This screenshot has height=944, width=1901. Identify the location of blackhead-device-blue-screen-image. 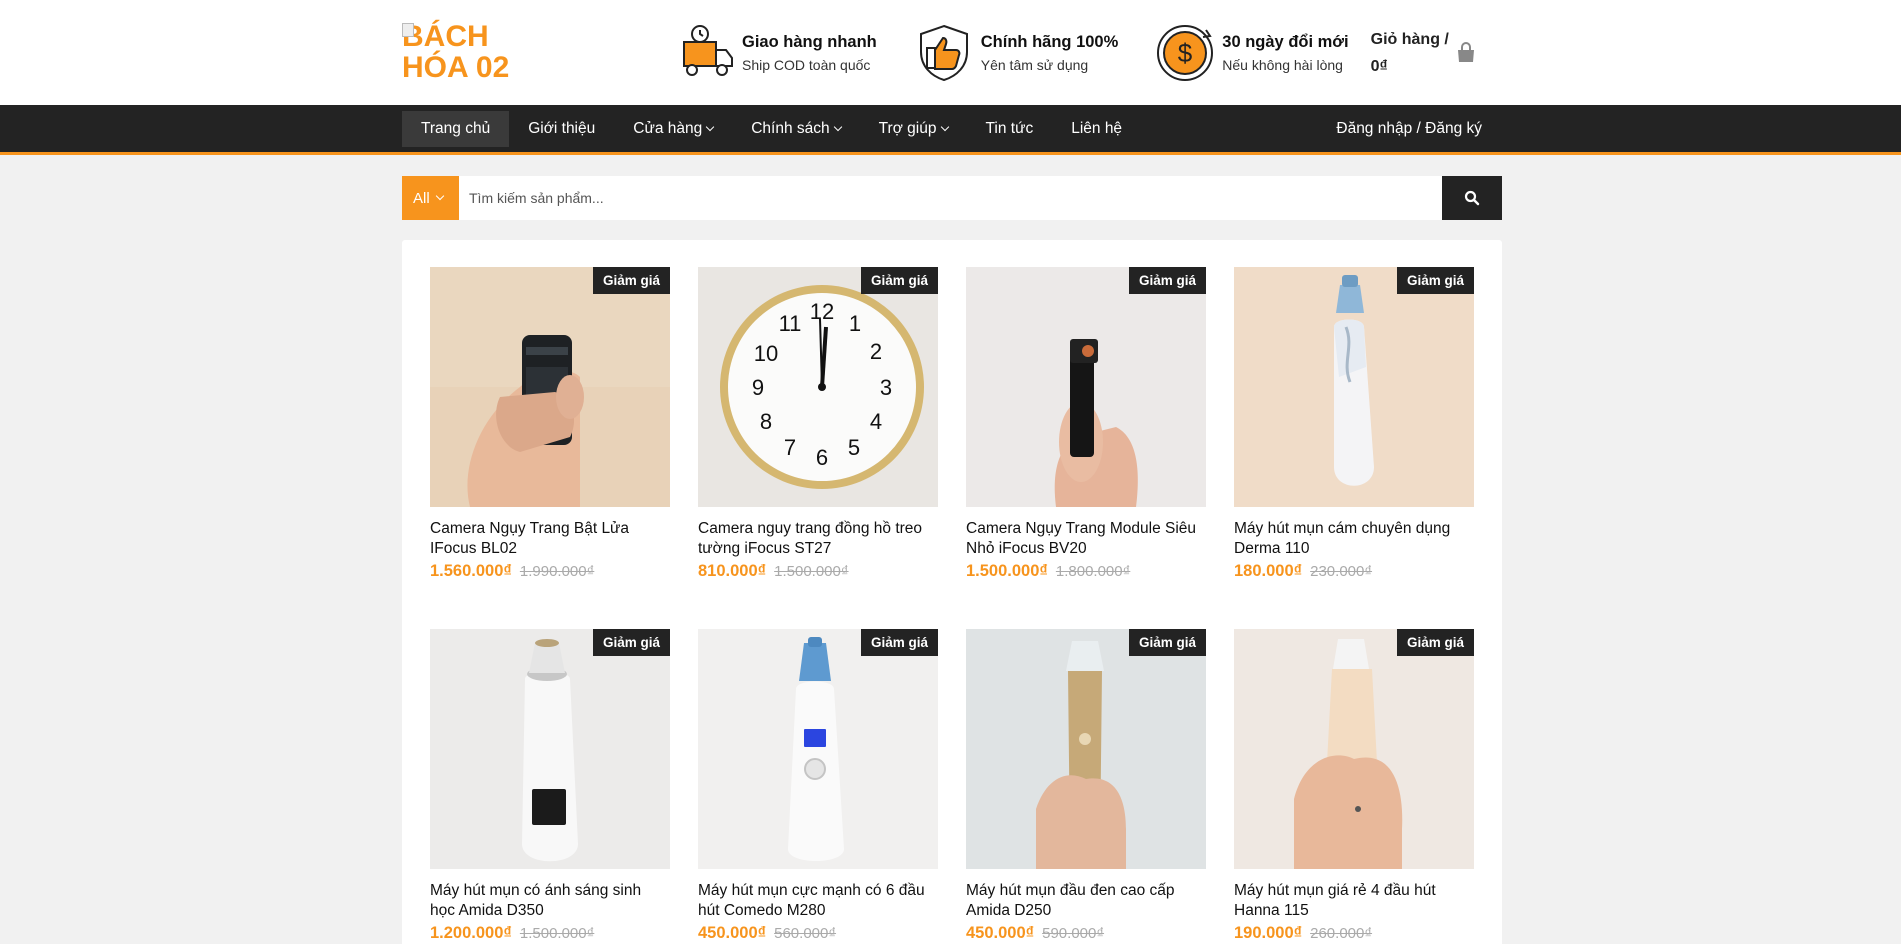
(818, 749).